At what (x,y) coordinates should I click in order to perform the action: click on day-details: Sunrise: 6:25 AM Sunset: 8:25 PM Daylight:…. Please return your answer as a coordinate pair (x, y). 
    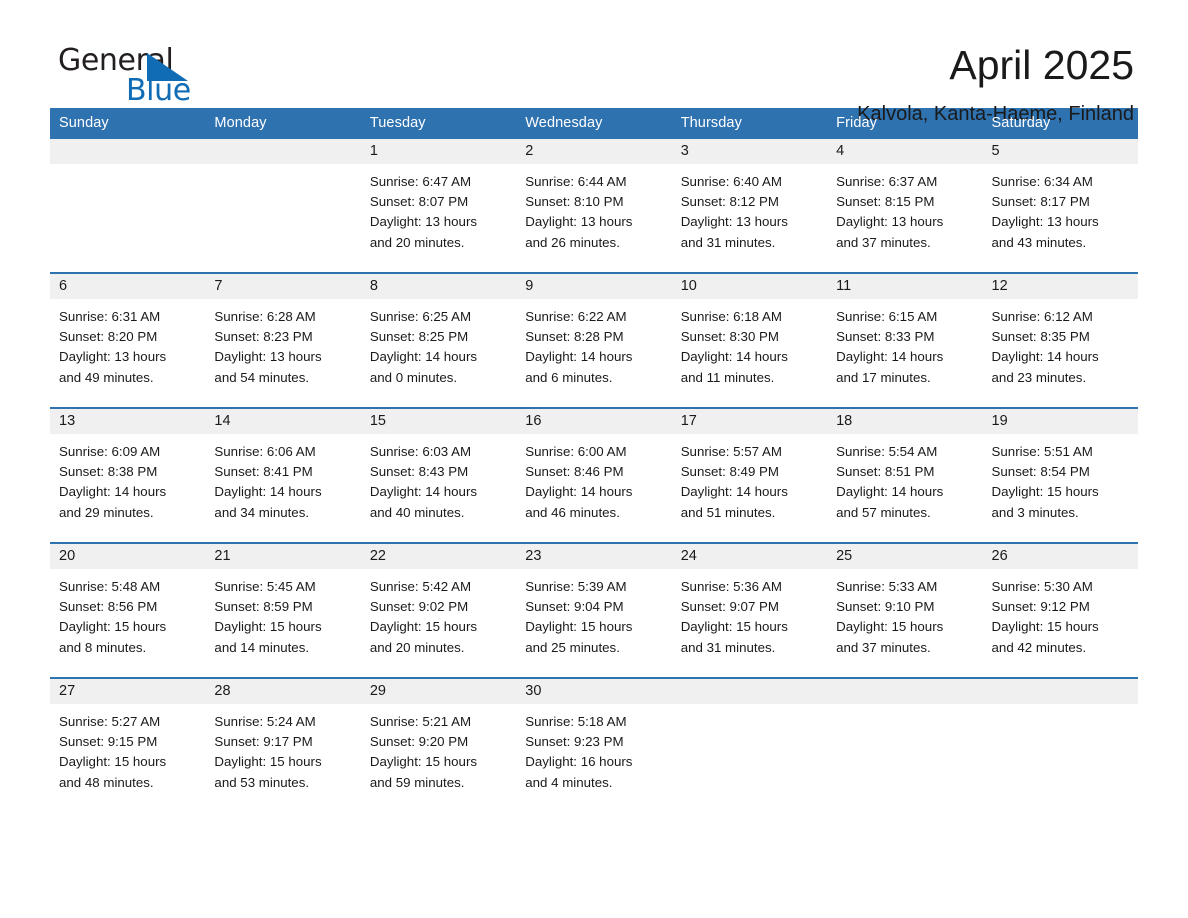
    Looking at the image, I should click on (438, 343).